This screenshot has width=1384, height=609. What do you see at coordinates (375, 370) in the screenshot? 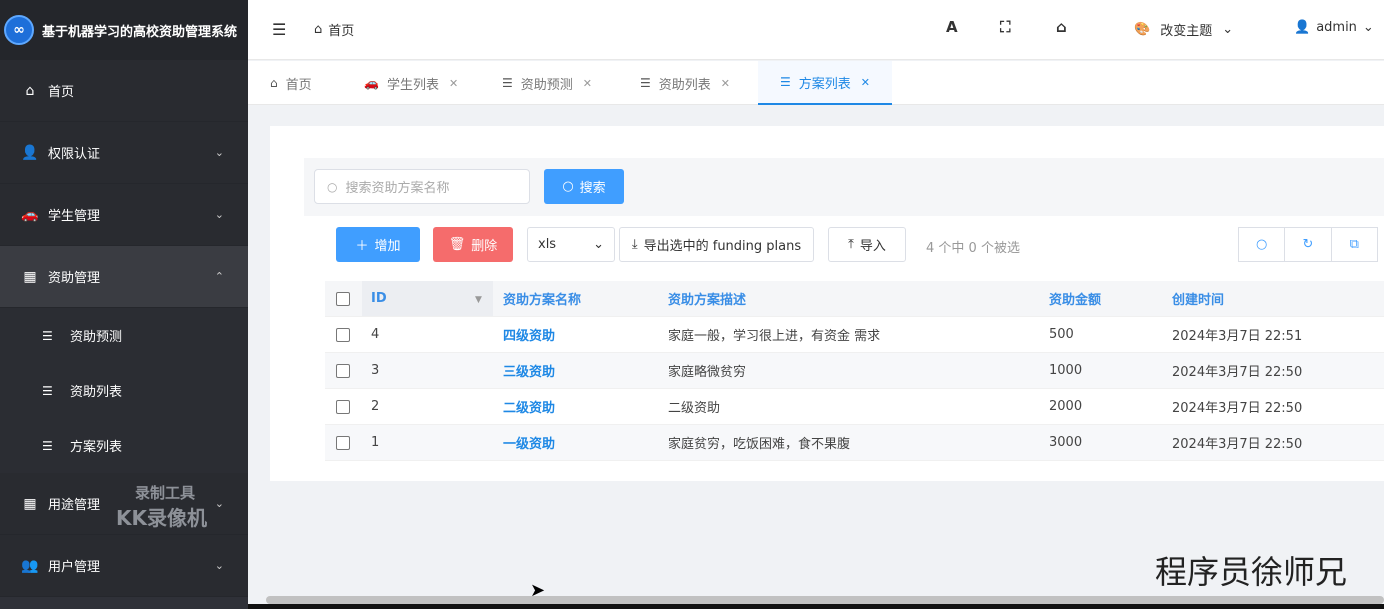
I see `cell-id: 3` at bounding box center [375, 370].